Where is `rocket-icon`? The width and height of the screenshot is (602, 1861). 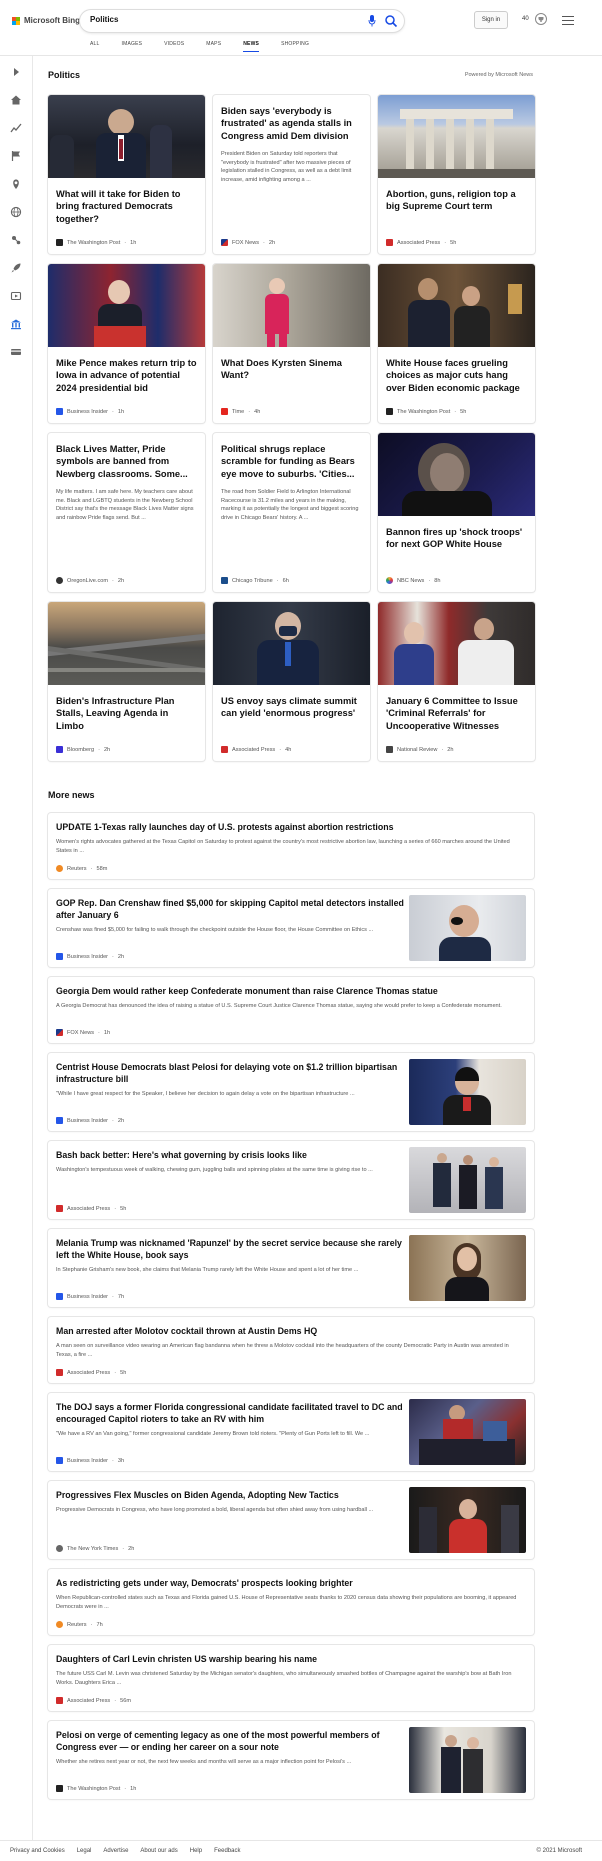 rocket-icon is located at coordinates (16, 268).